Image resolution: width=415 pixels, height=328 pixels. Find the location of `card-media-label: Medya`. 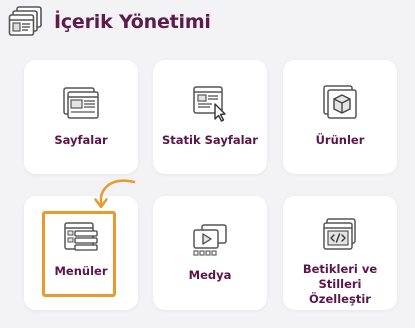

card-media-label: Medya is located at coordinates (210, 275).